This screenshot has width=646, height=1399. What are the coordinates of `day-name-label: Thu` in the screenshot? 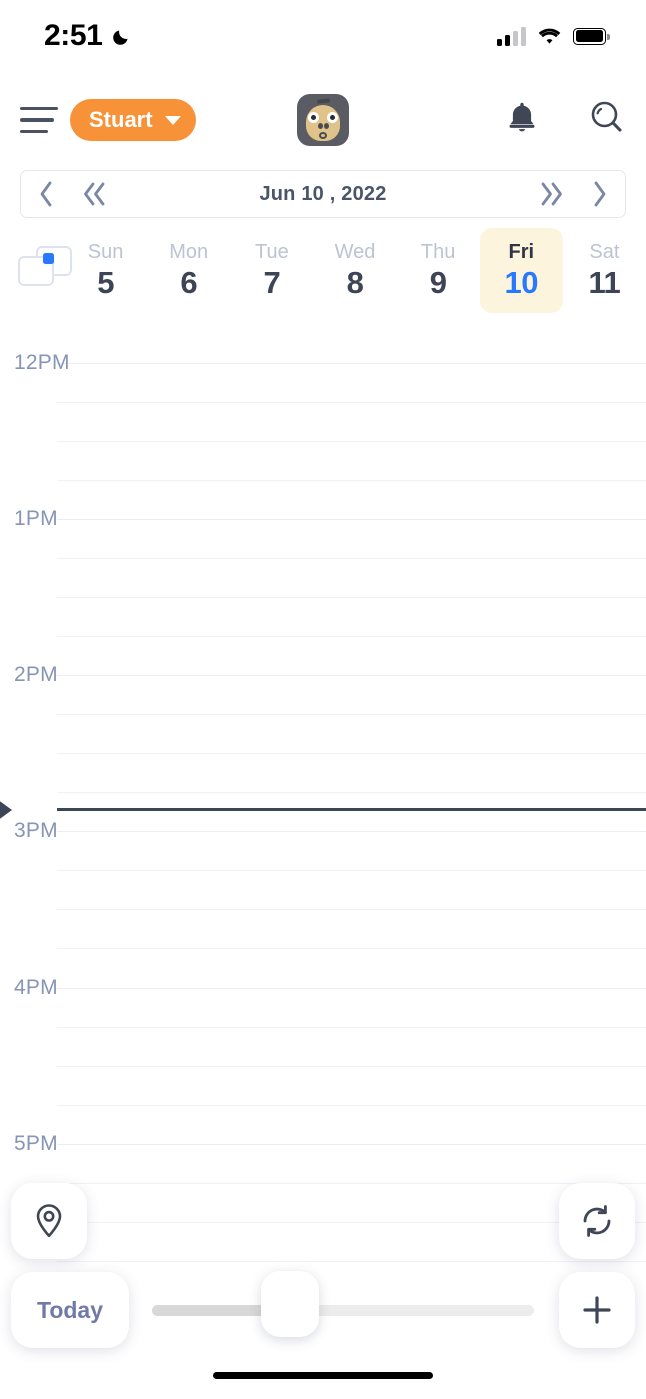 It's located at (438, 251).